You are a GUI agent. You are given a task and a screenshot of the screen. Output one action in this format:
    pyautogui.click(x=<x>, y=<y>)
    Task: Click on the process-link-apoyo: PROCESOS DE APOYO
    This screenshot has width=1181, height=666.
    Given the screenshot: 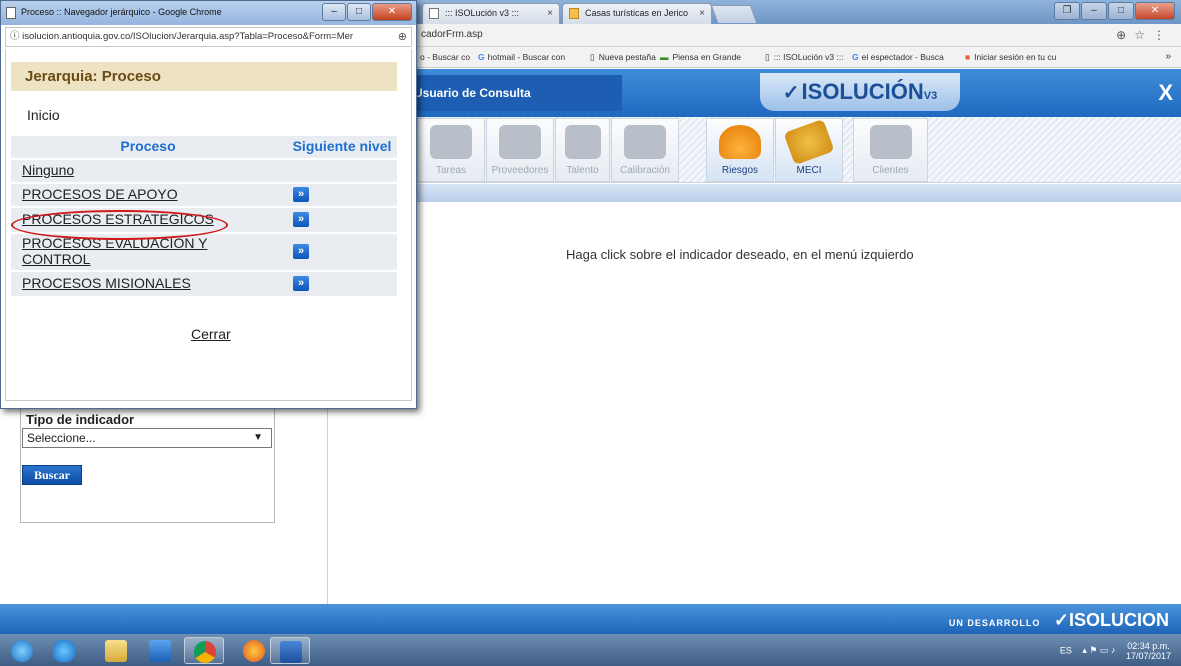 What is the action you would take?
    pyautogui.click(x=100, y=194)
    